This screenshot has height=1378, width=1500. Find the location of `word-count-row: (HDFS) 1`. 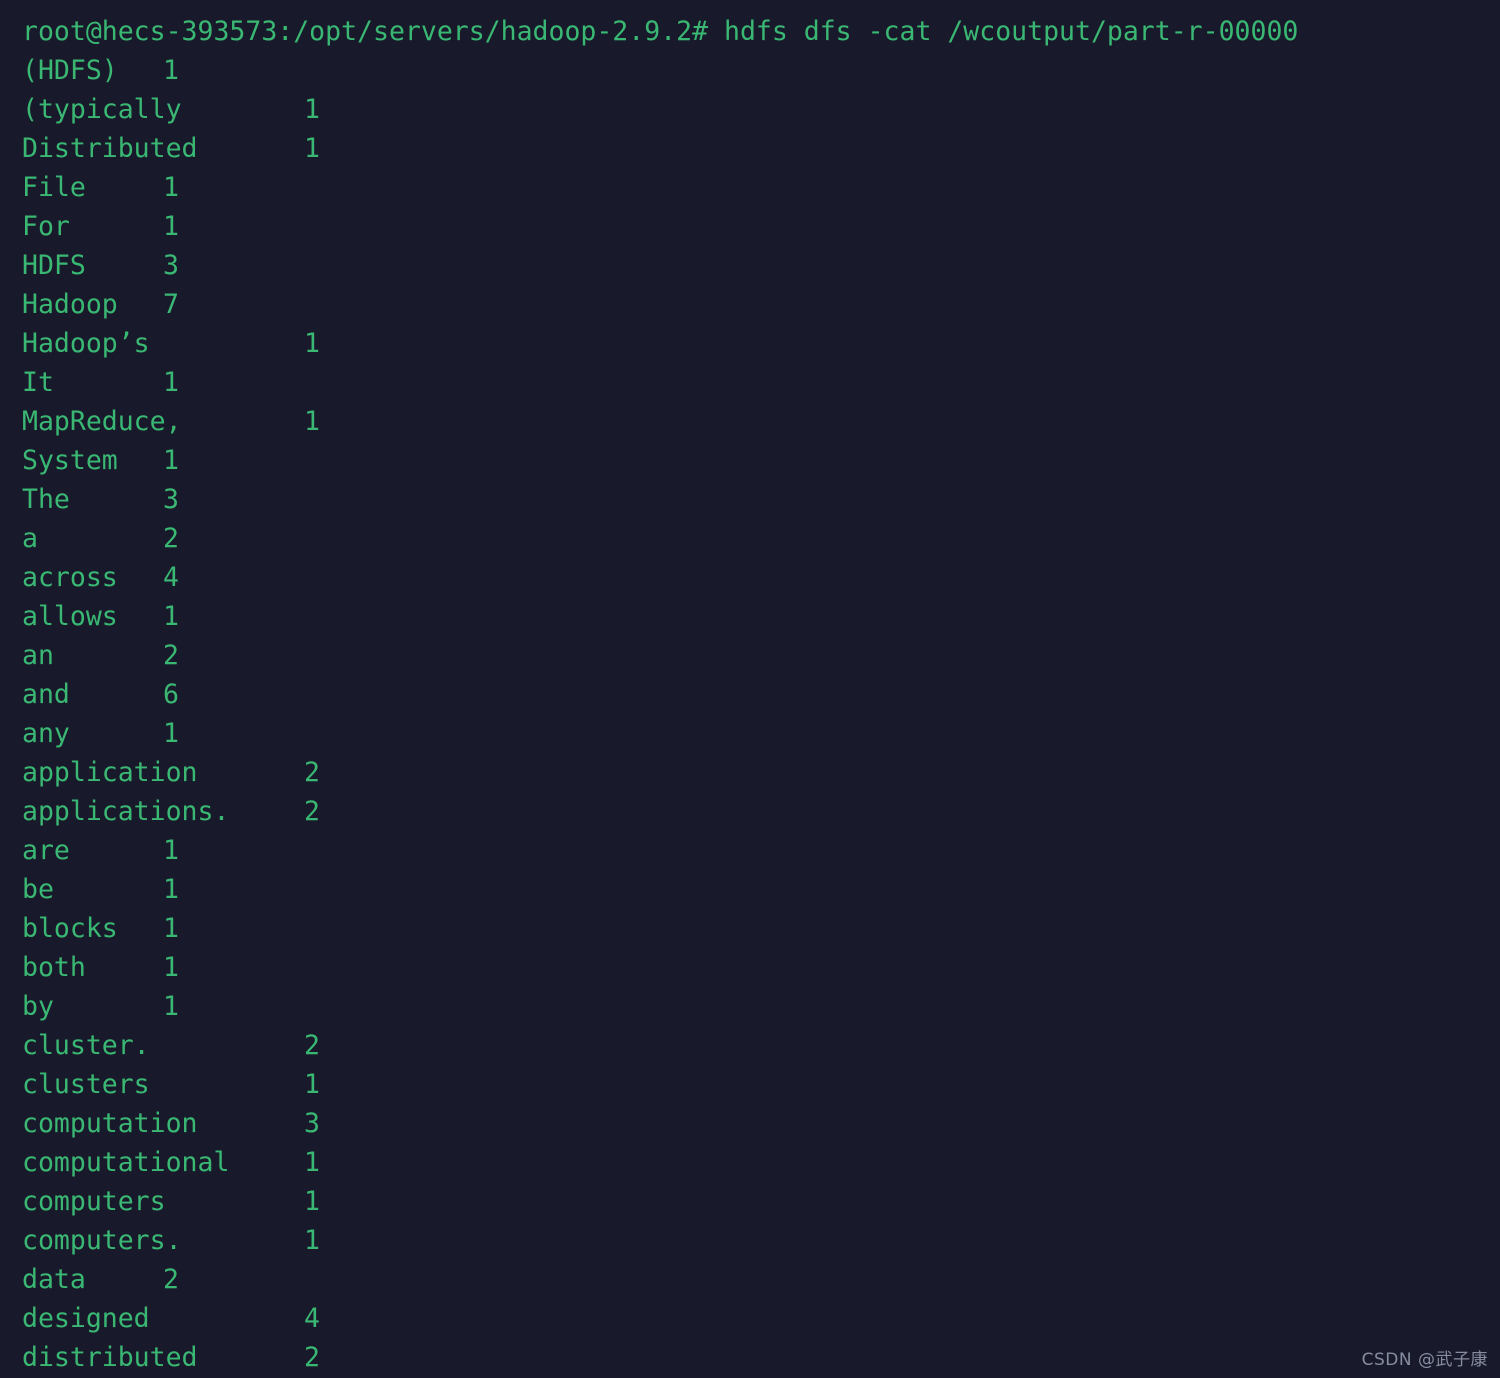

word-count-row: (HDFS) 1 is located at coordinates (761, 70).